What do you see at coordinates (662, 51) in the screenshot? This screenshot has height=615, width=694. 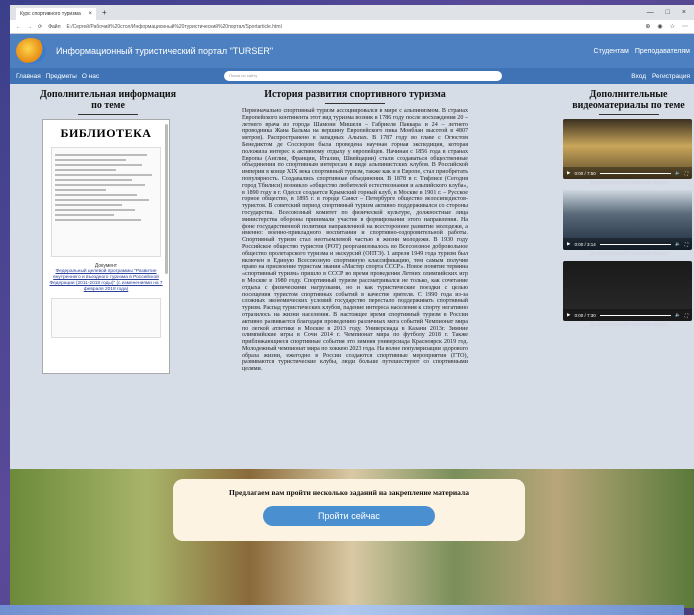 I see `teachers-link: Преподавателям` at bounding box center [662, 51].